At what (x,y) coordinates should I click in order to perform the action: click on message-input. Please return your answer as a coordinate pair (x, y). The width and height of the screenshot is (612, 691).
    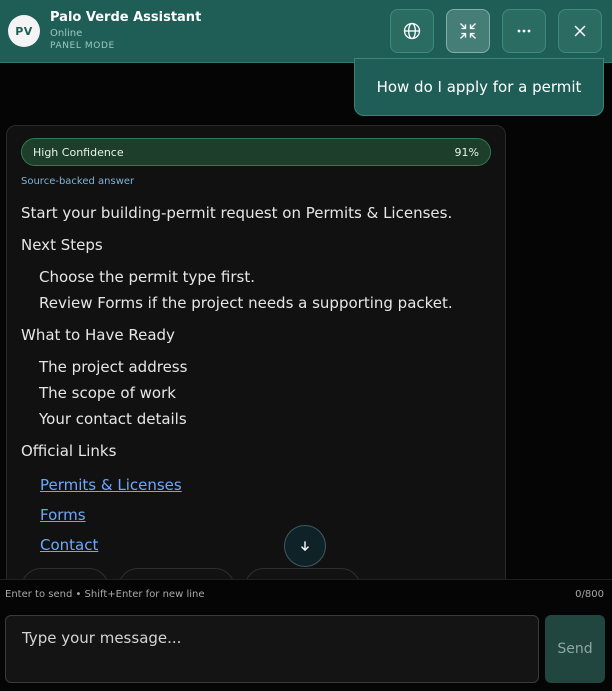
    Looking at the image, I should click on (272, 649).